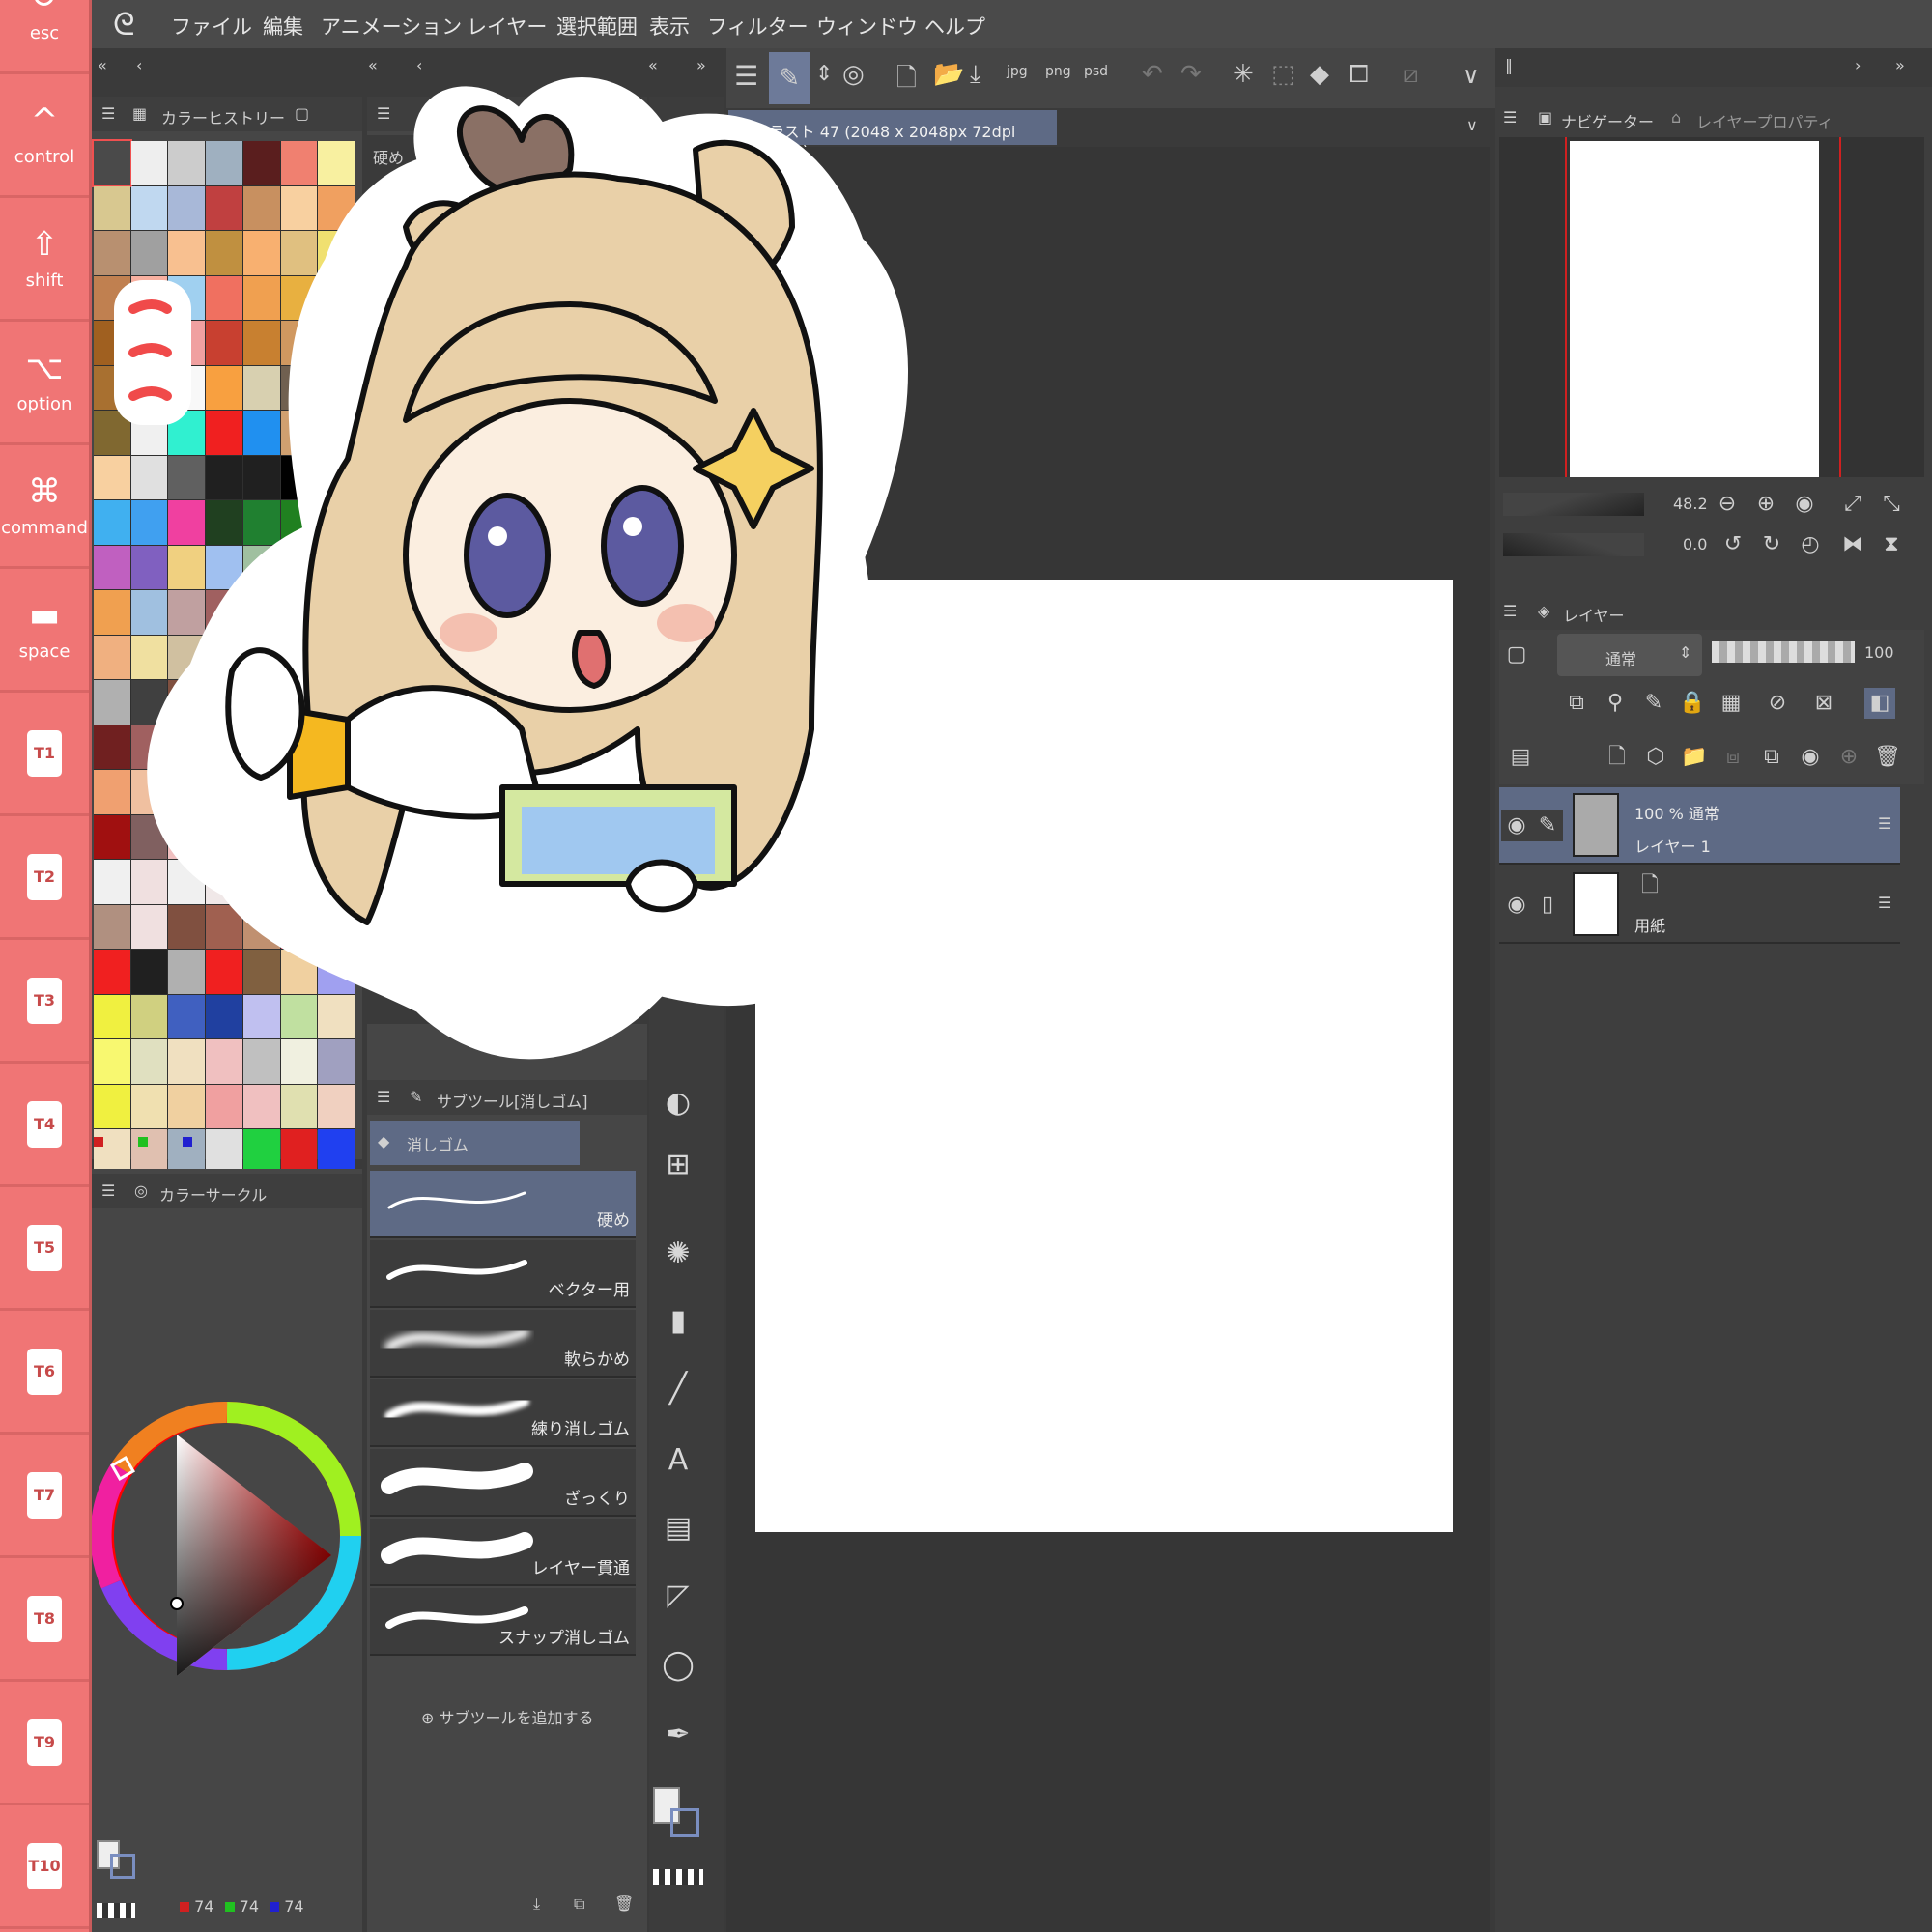 Image resolution: width=1932 pixels, height=1932 pixels. Describe the element at coordinates (1783, 652) in the screenshot. I see `opacity-slider` at that location.